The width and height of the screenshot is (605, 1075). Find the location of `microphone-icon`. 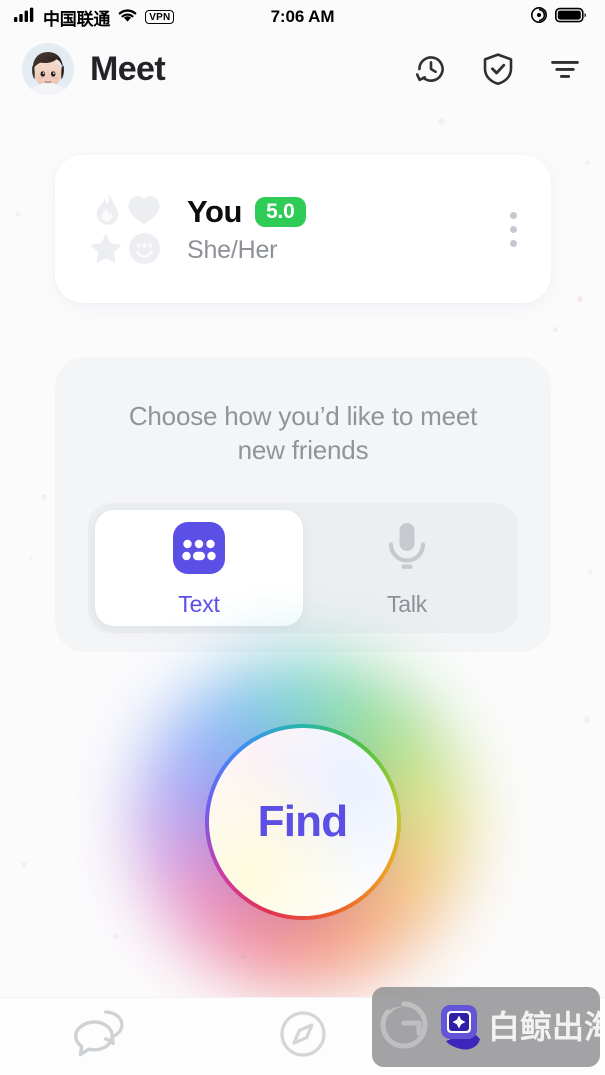

microphone-icon is located at coordinates (407, 550).